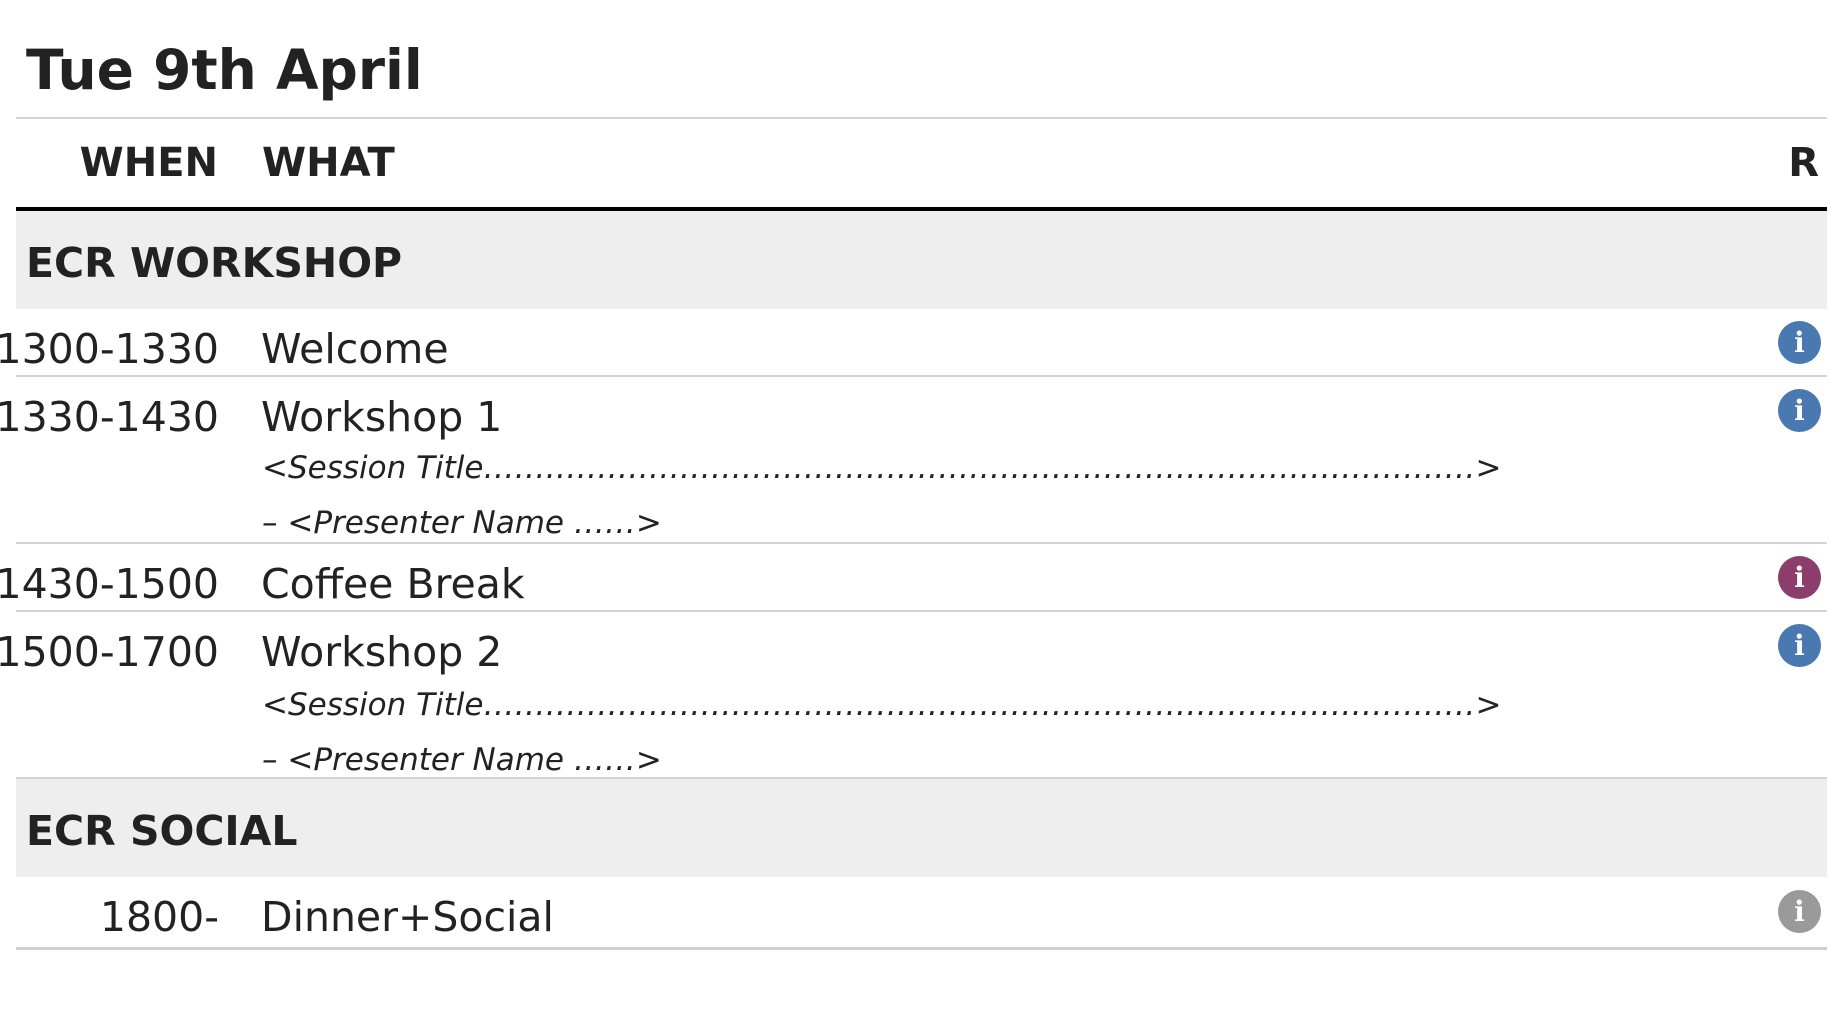  What do you see at coordinates (109, 349) in the screenshot?
I see `row-when: 1300-1330` at bounding box center [109, 349].